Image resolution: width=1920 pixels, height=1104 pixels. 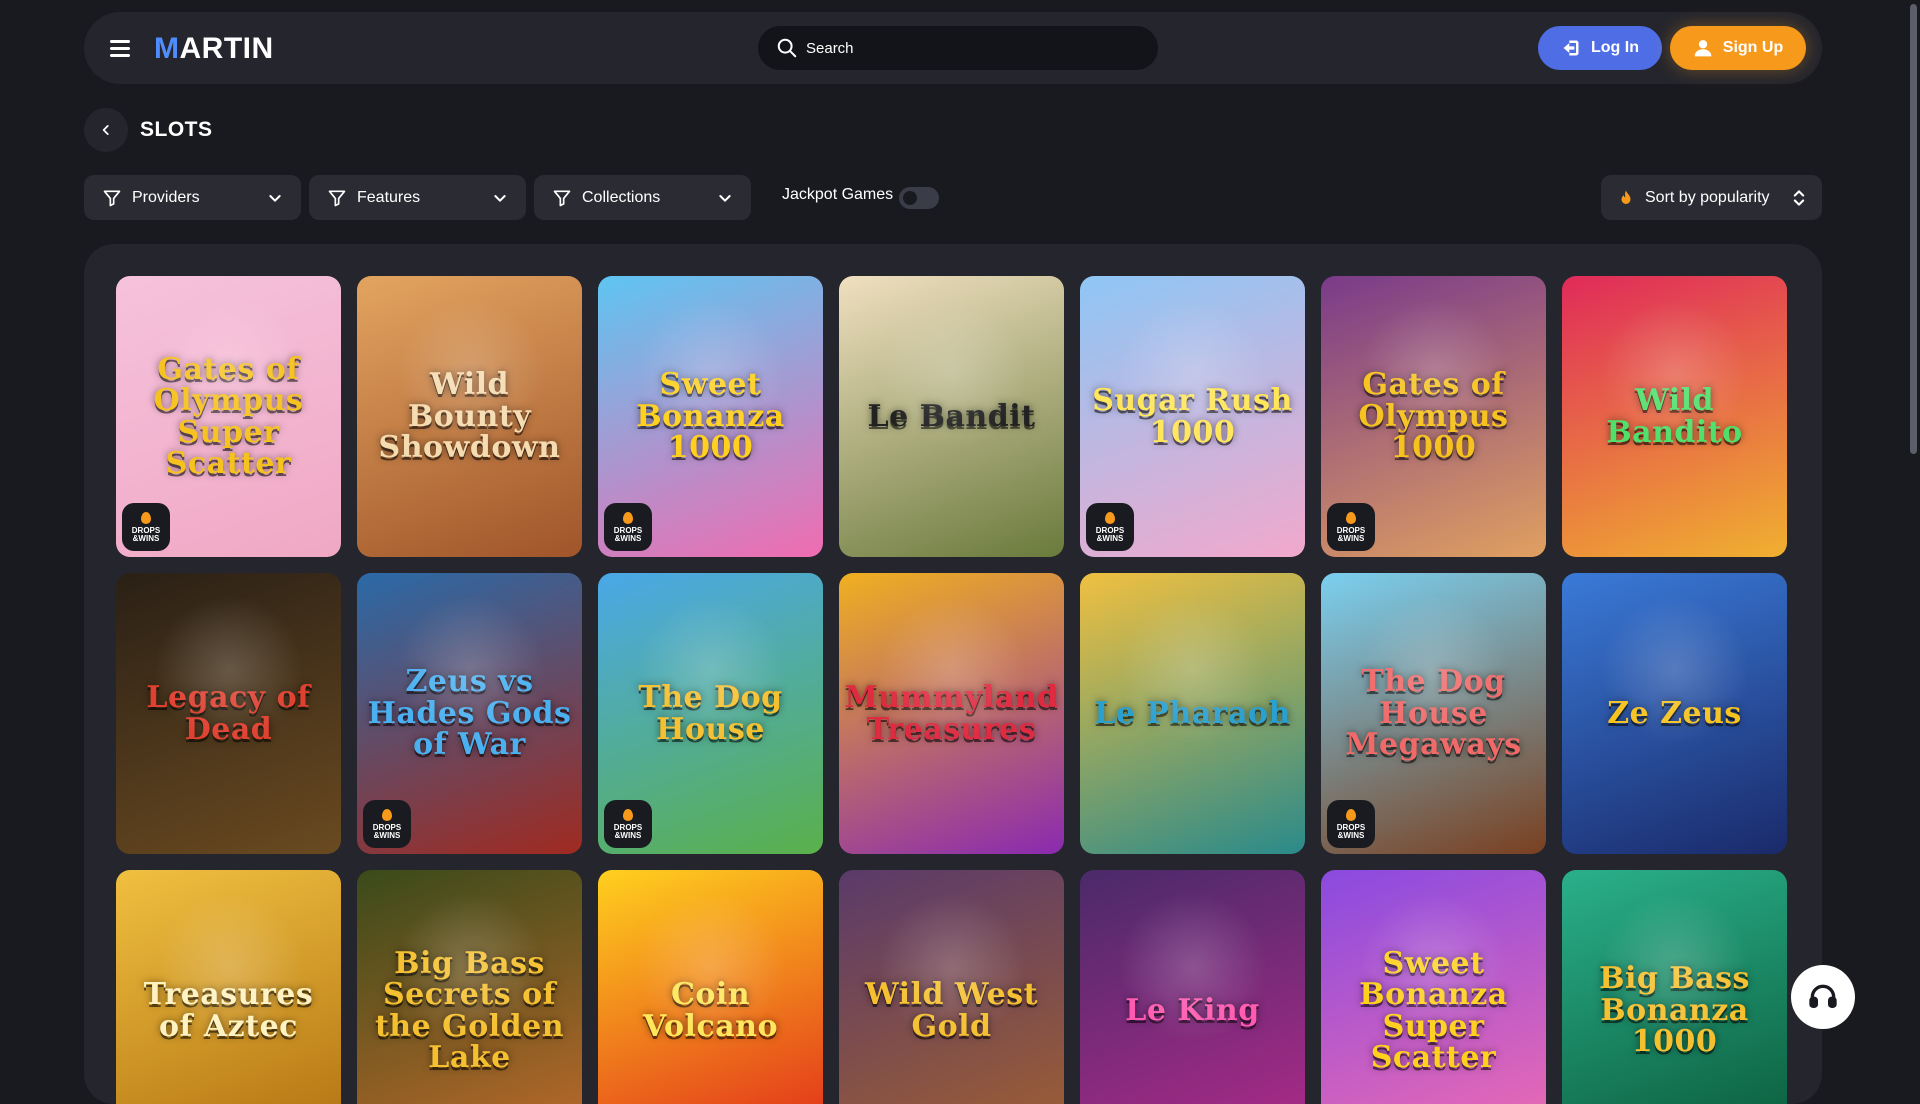 I want to click on game-tile: Le Bandit, so click(x=951, y=416).